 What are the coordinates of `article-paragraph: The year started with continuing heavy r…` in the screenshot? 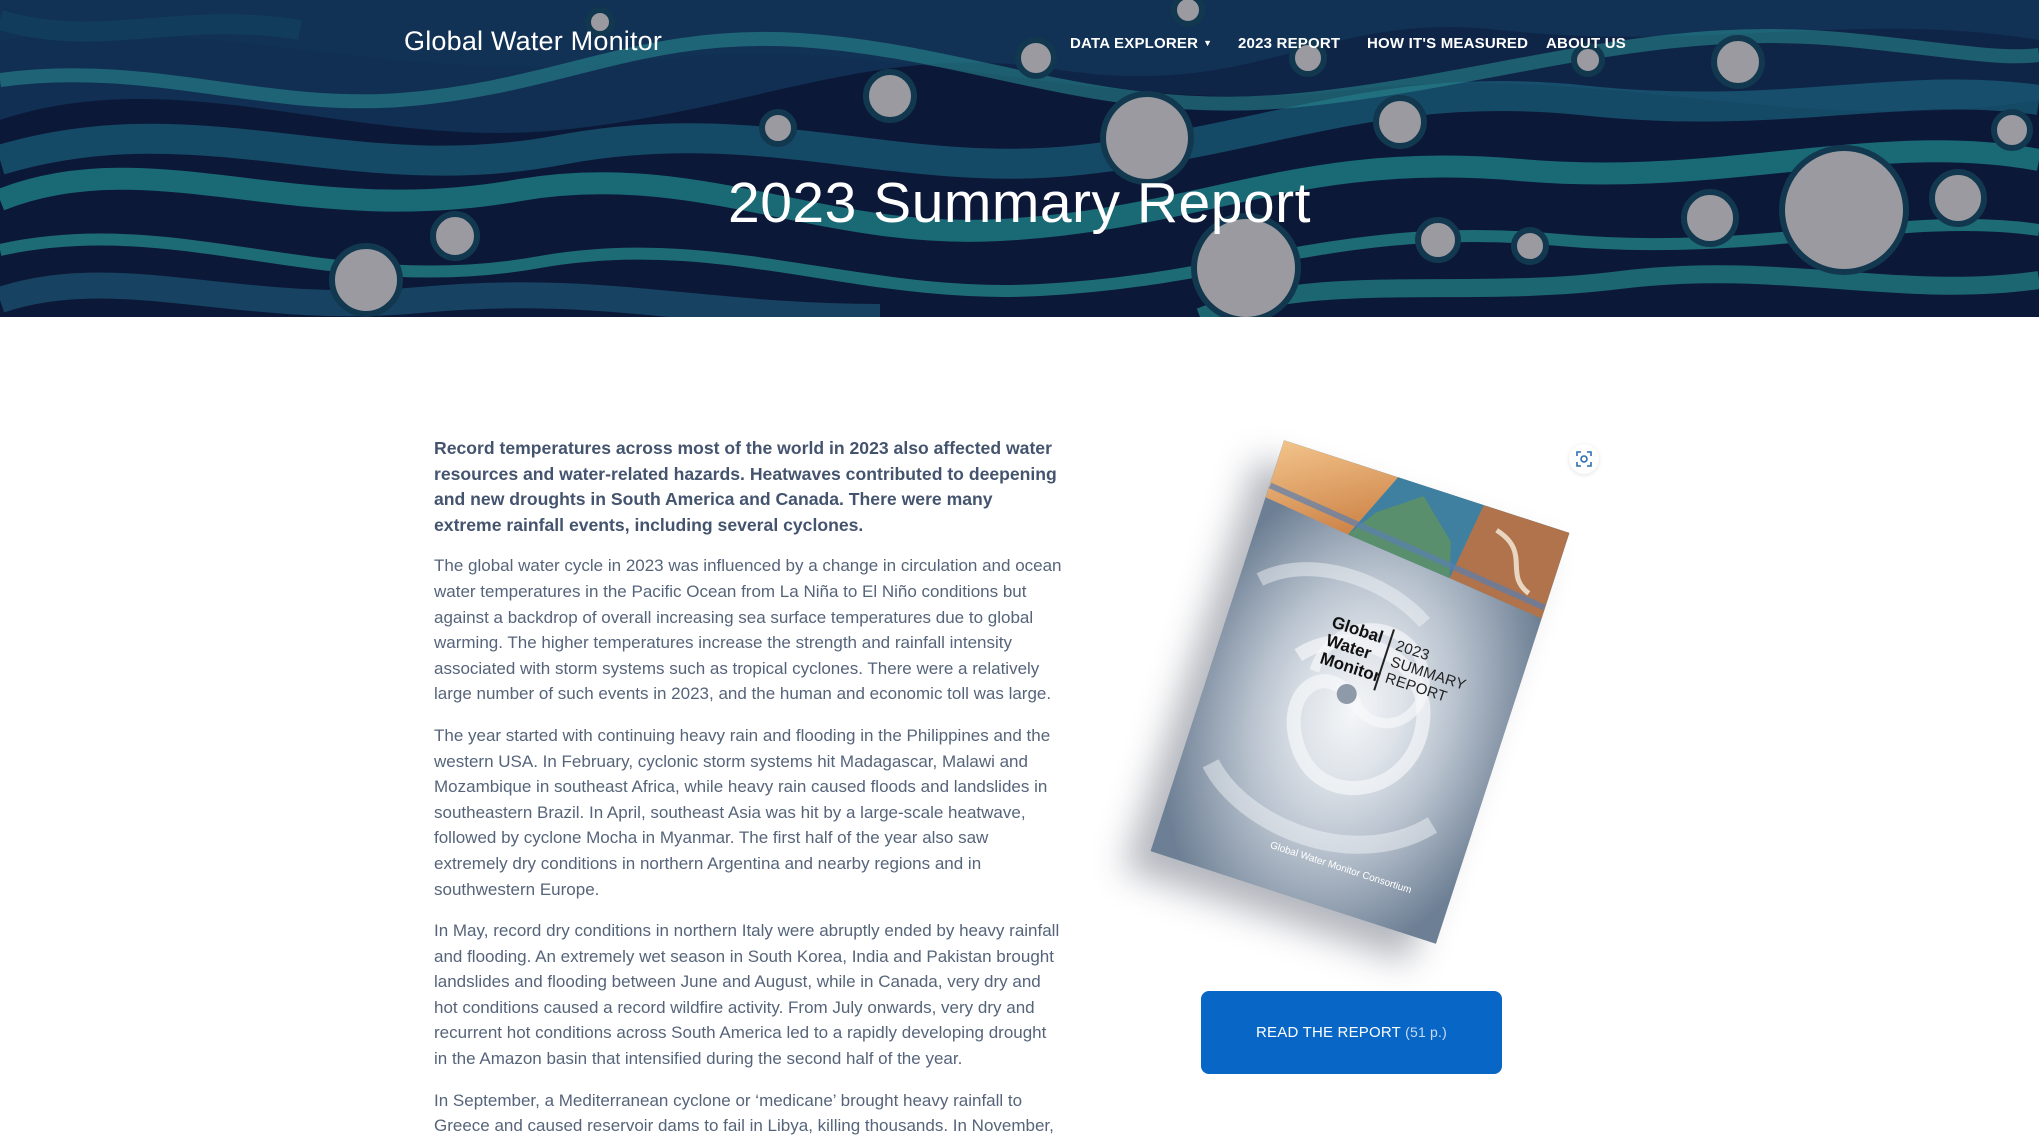 It's located at (742, 812).